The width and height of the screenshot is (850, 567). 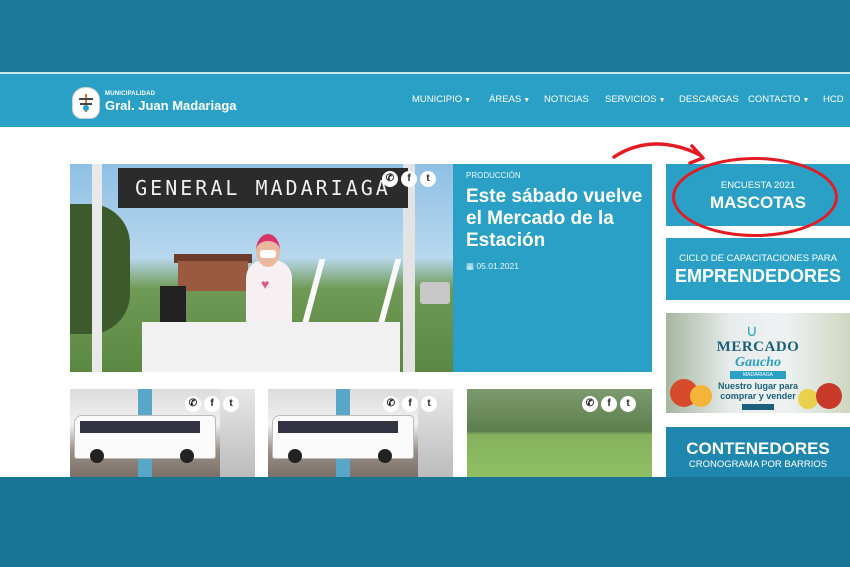 What do you see at coordinates (758, 347) in the screenshot?
I see `mercado-title: MERCADO` at bounding box center [758, 347].